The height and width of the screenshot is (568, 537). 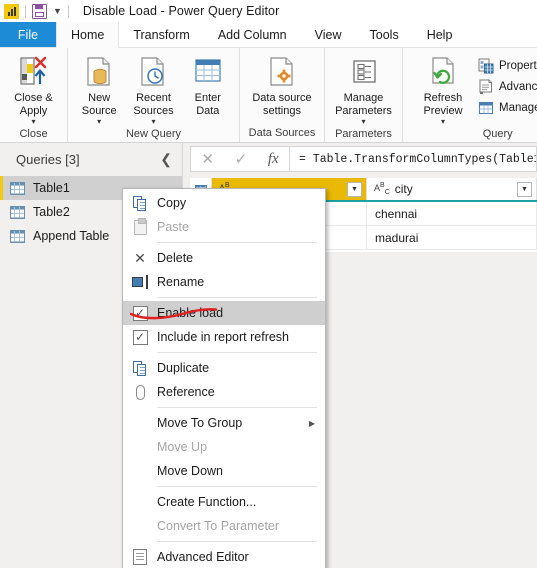 I want to click on ribbon-group-label-data-sources: Data Sources, so click(x=282, y=133).